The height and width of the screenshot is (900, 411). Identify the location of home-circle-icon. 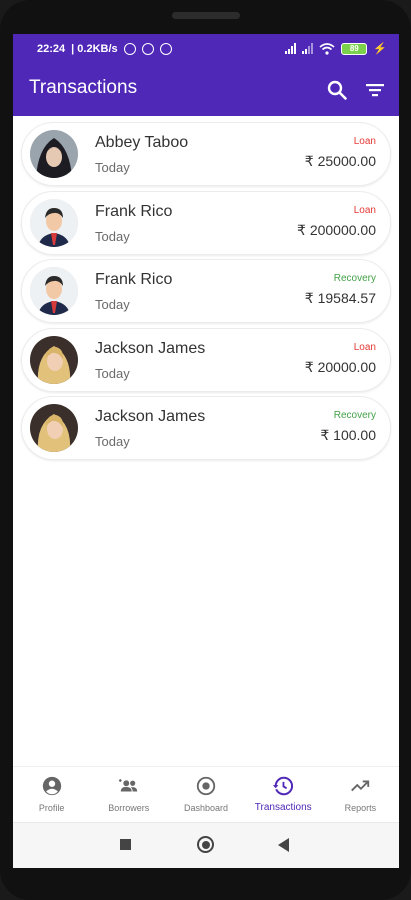
(205, 844).